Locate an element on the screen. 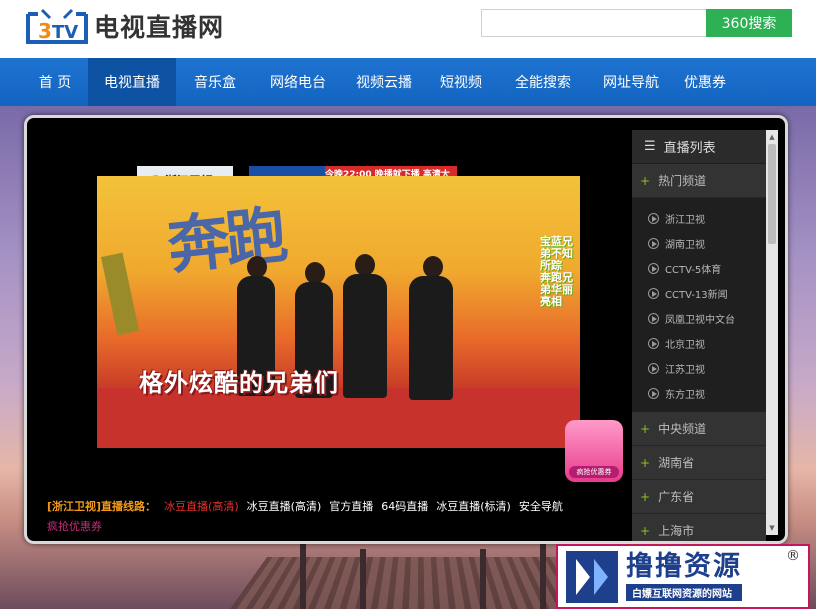 The height and width of the screenshot is (609, 816). group-label: 热门频道 is located at coordinates (682, 181).